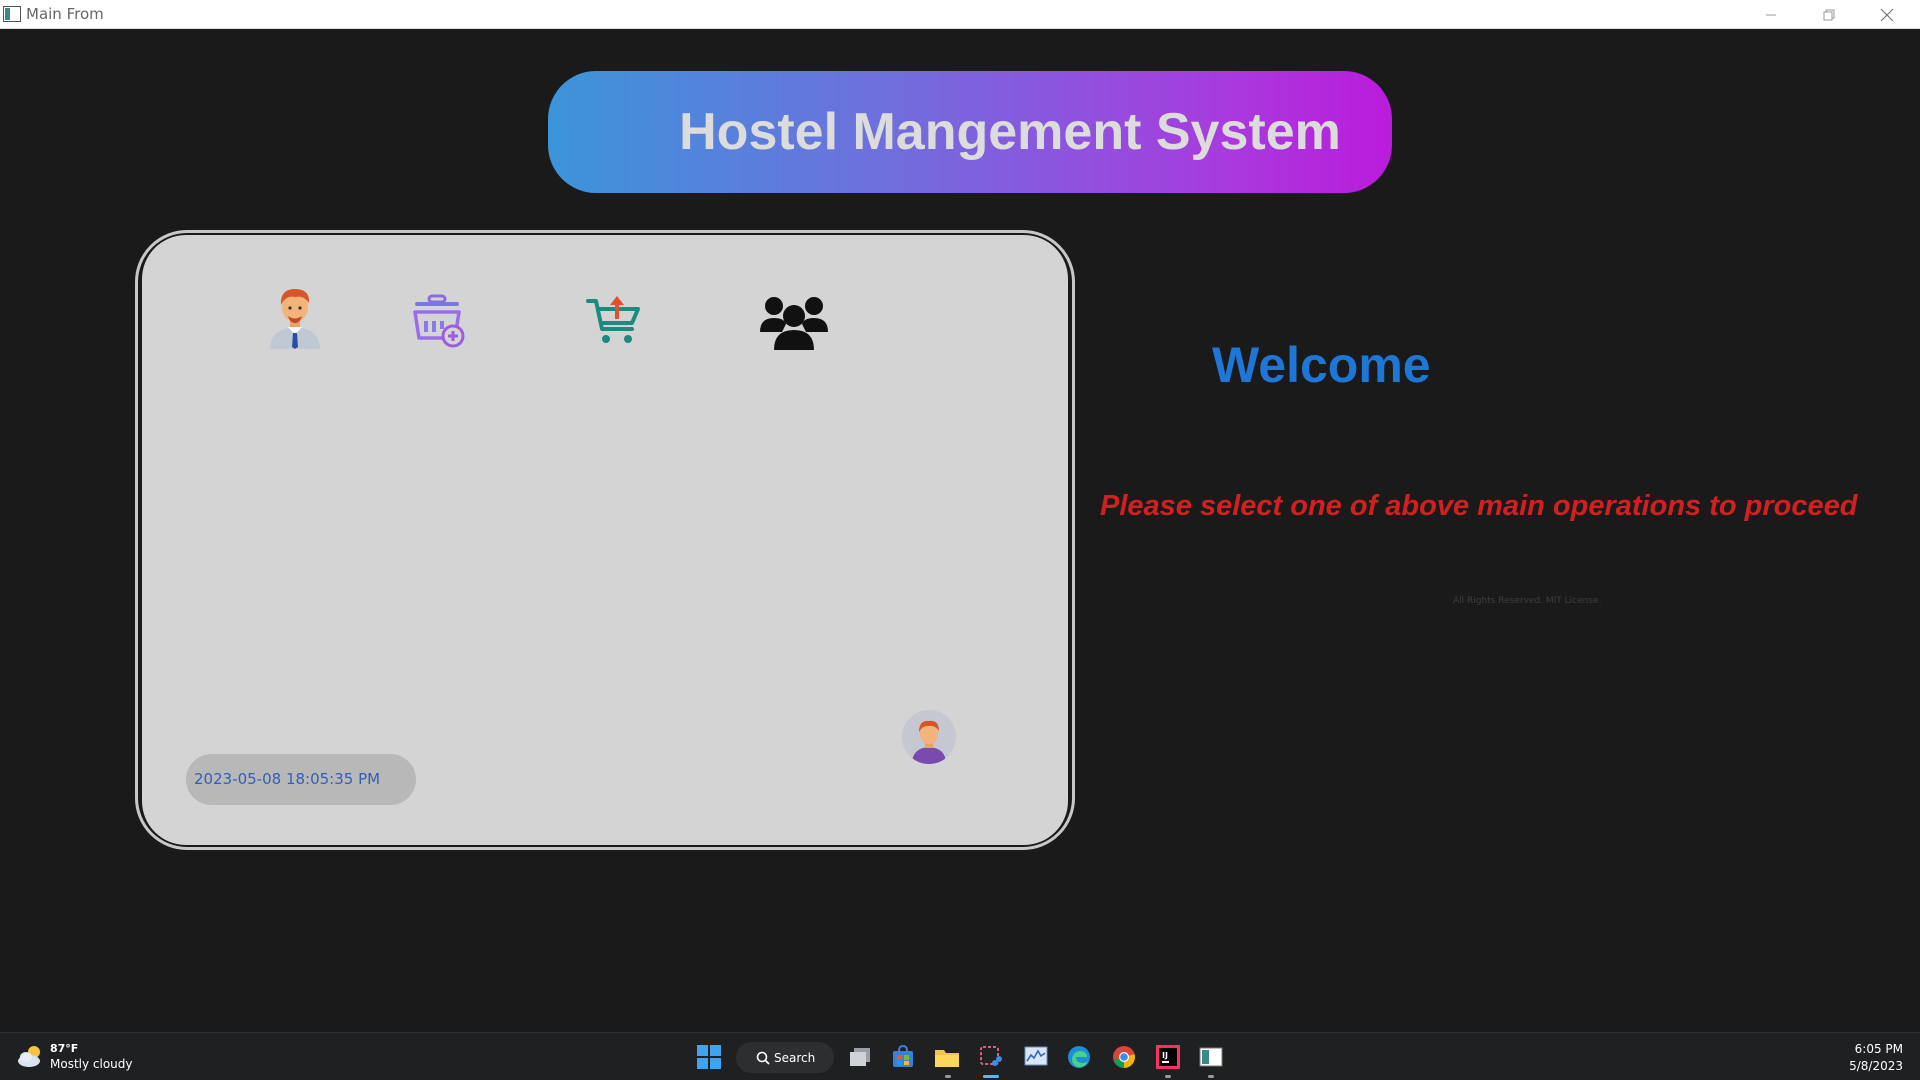 The image size is (1920, 1080). I want to click on snipping-tool-button, so click(991, 1057).